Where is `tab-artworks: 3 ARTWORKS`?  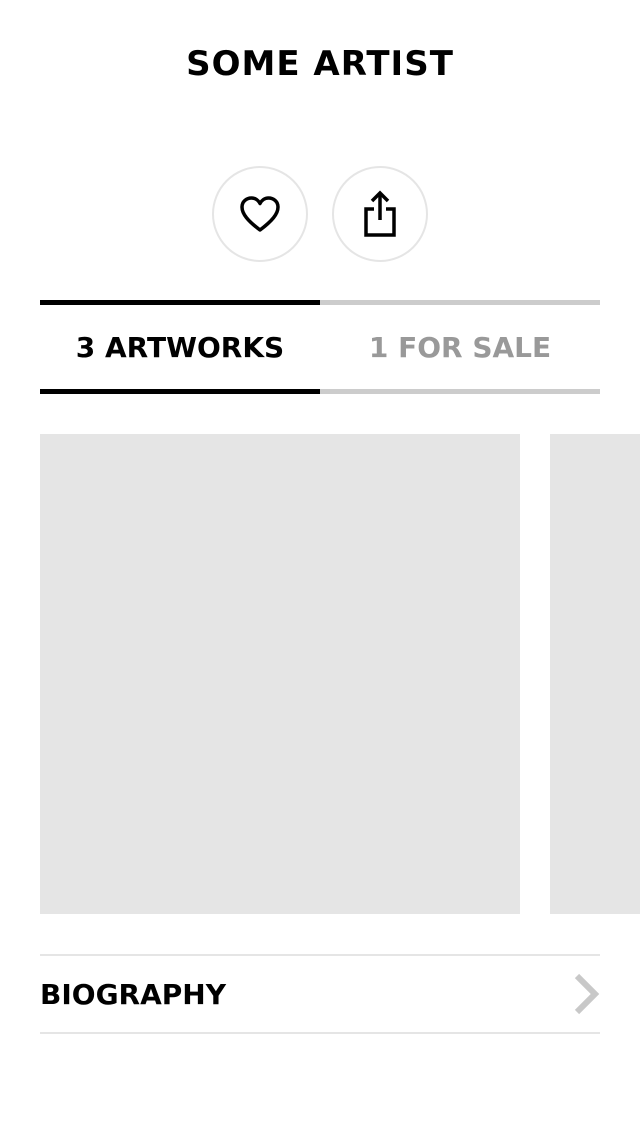 tab-artworks: 3 ARTWORKS is located at coordinates (180, 347).